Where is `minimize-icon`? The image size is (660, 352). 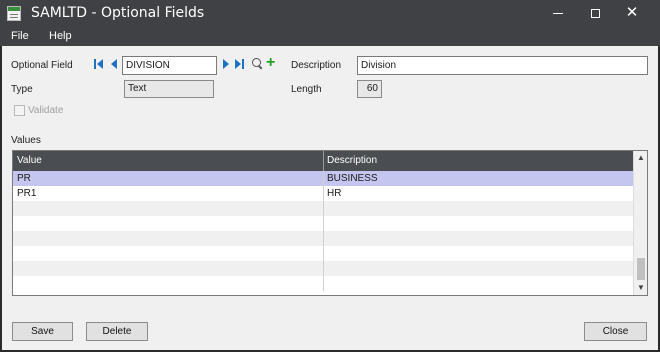
minimize-icon is located at coordinates (558, 14).